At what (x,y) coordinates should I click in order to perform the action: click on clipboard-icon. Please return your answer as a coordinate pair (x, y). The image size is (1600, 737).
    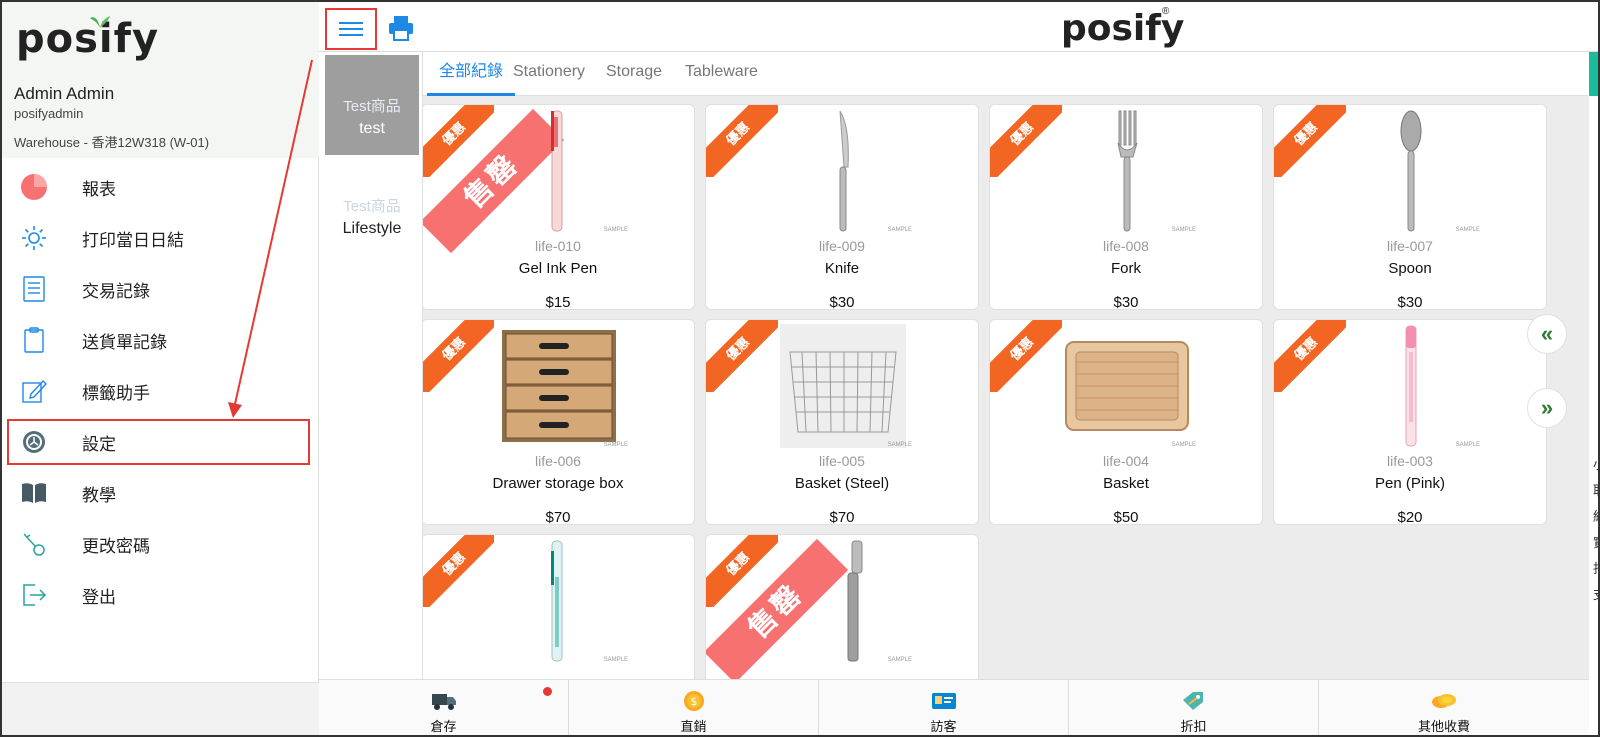
    Looking at the image, I should click on (34, 340).